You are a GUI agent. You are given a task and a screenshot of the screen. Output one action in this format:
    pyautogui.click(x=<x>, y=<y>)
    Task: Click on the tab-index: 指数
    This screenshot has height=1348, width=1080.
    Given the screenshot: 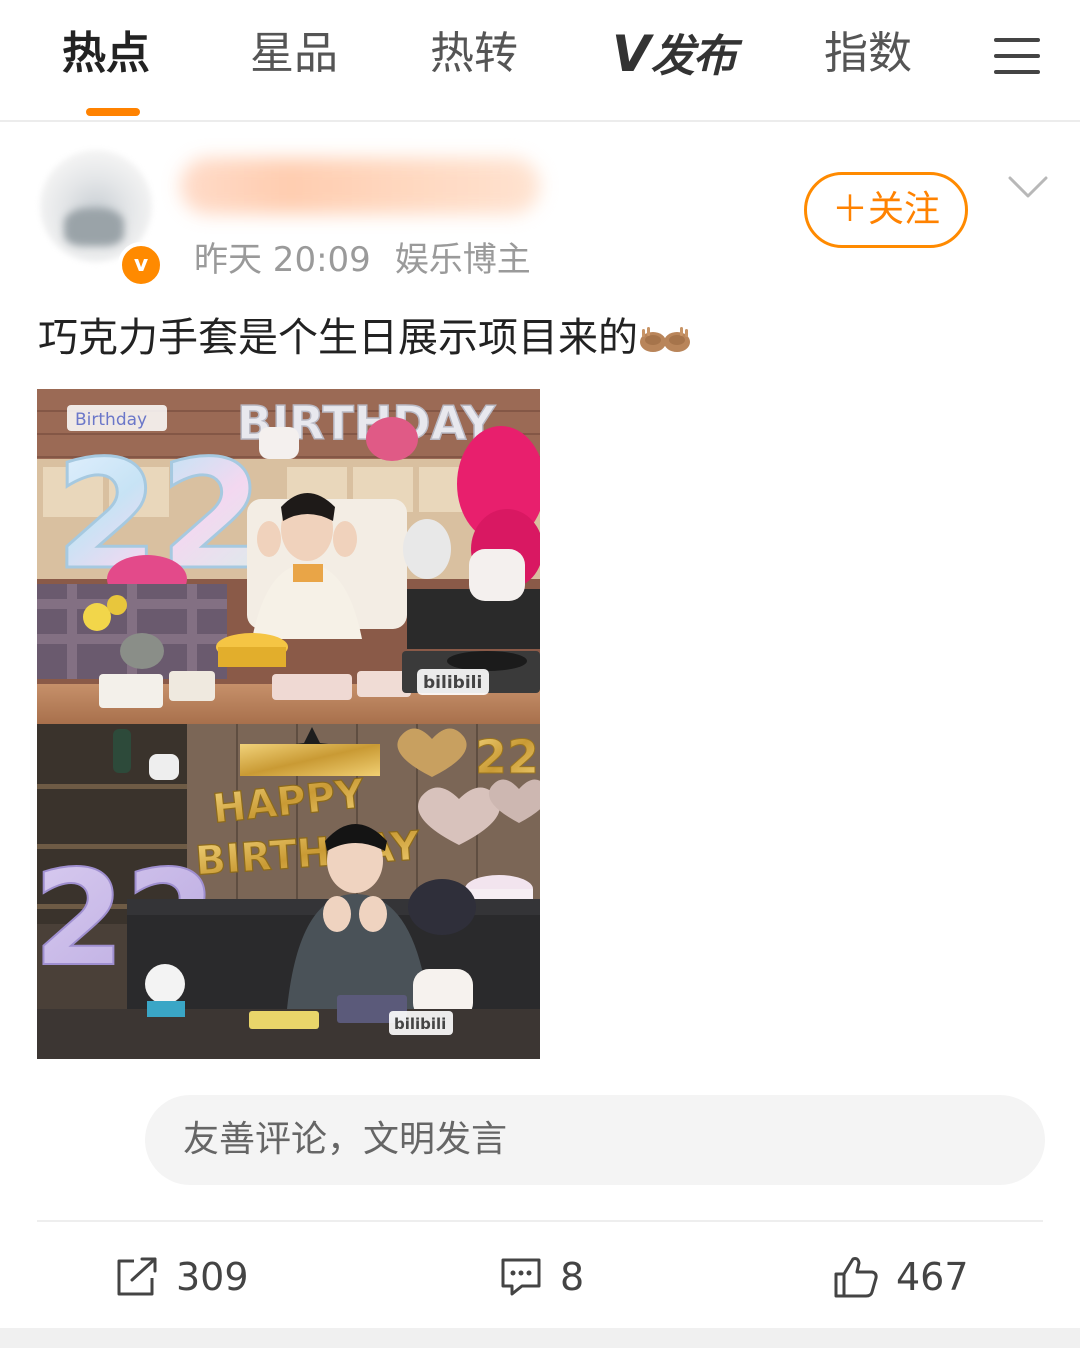 What is the action you would take?
    pyautogui.click(x=868, y=54)
    